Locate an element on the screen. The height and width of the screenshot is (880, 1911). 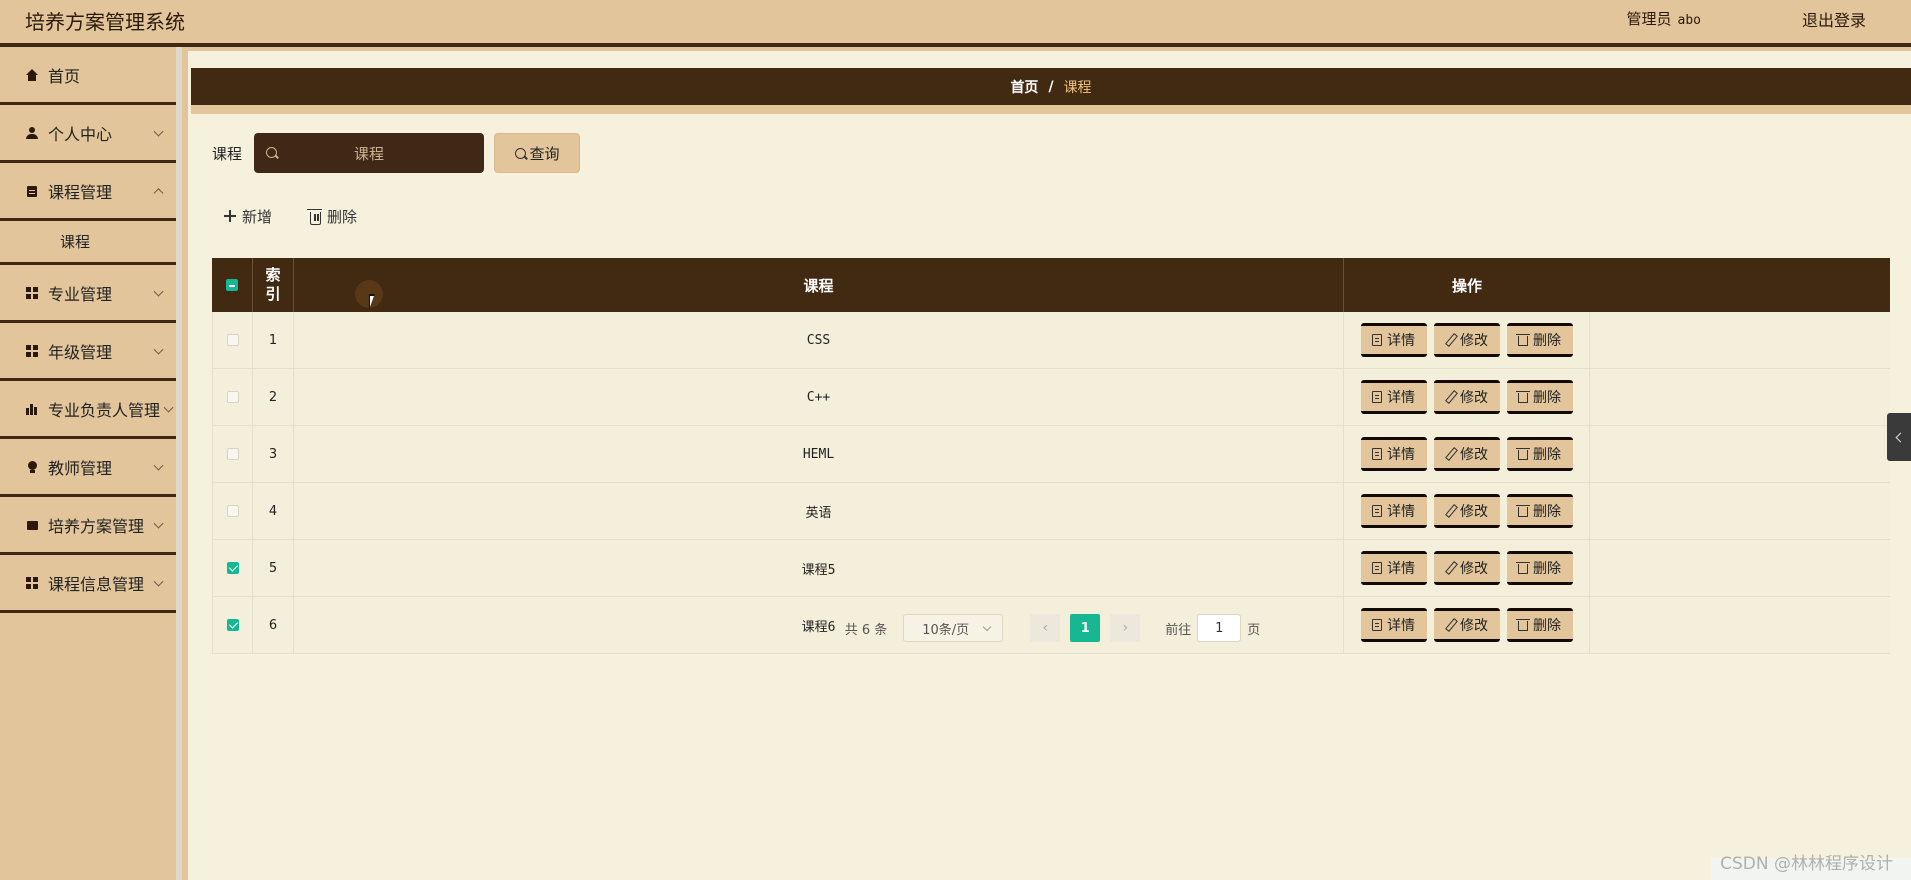
sidebar-item-course-management: 课程管理 is located at coordinates (88, 192).